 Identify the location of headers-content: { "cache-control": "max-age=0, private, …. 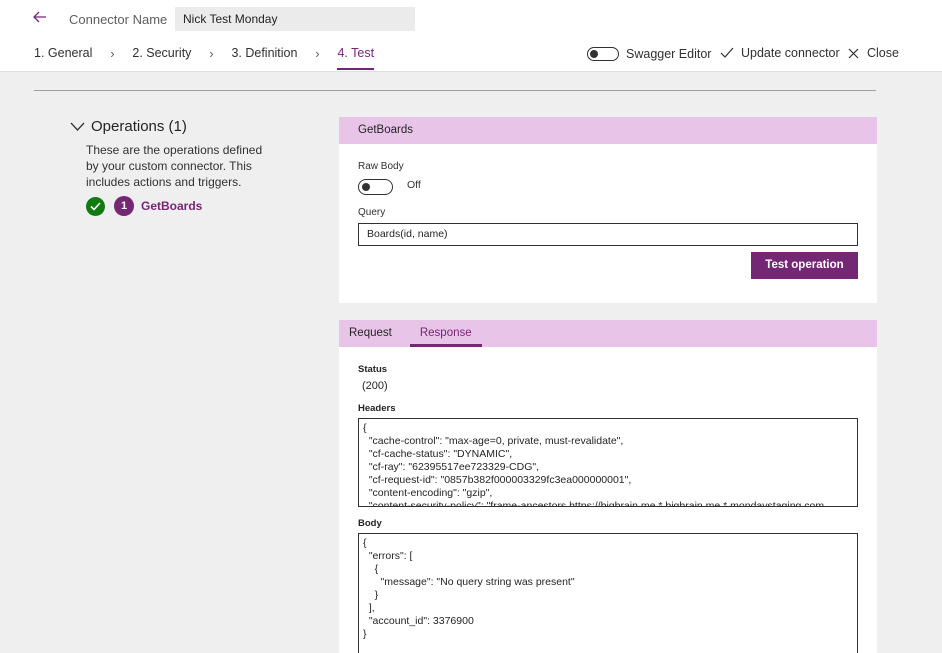
(594, 464).